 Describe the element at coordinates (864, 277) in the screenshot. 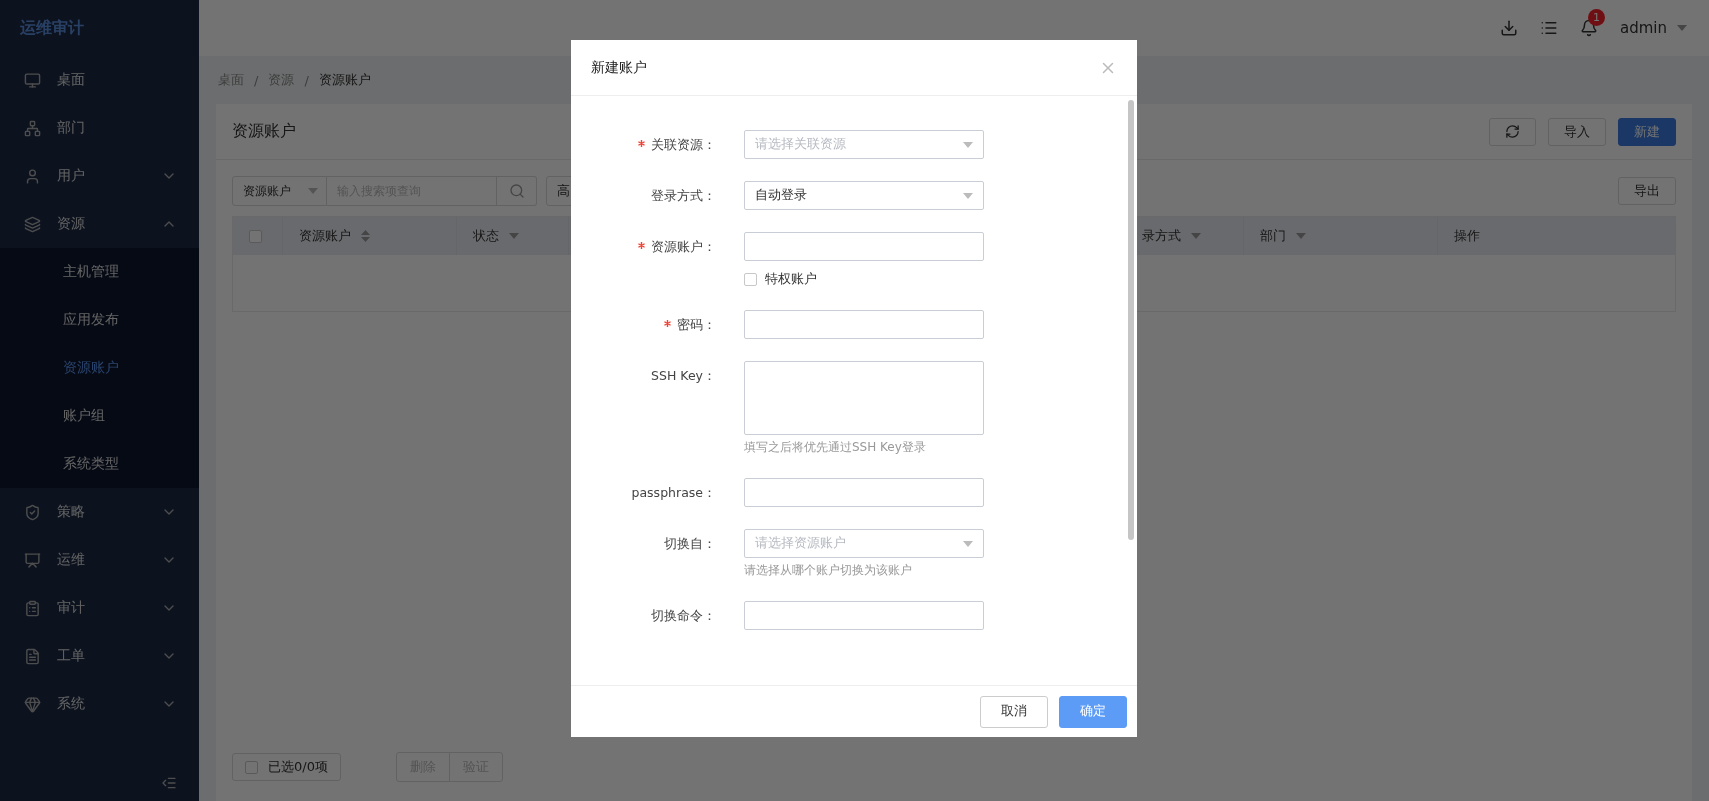

I see `checkbox-option: 特权账户` at that location.